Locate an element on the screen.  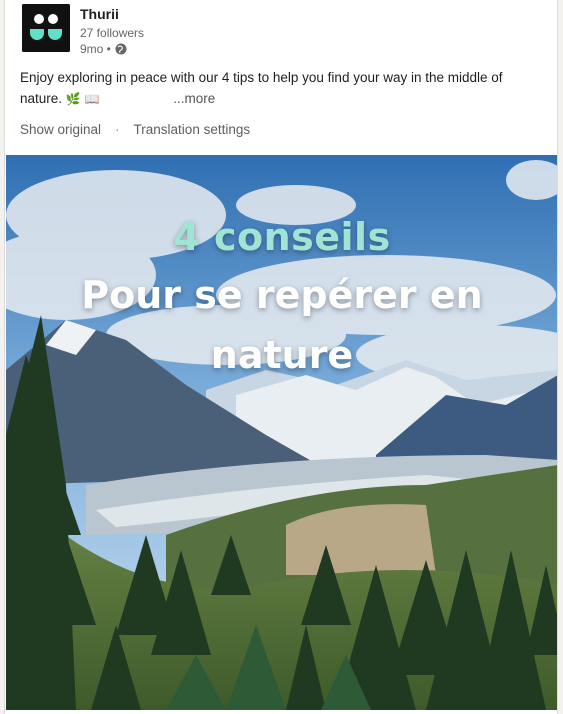
post-header: Thurii 27 followers 9mo • is located at coordinates (282, 30).